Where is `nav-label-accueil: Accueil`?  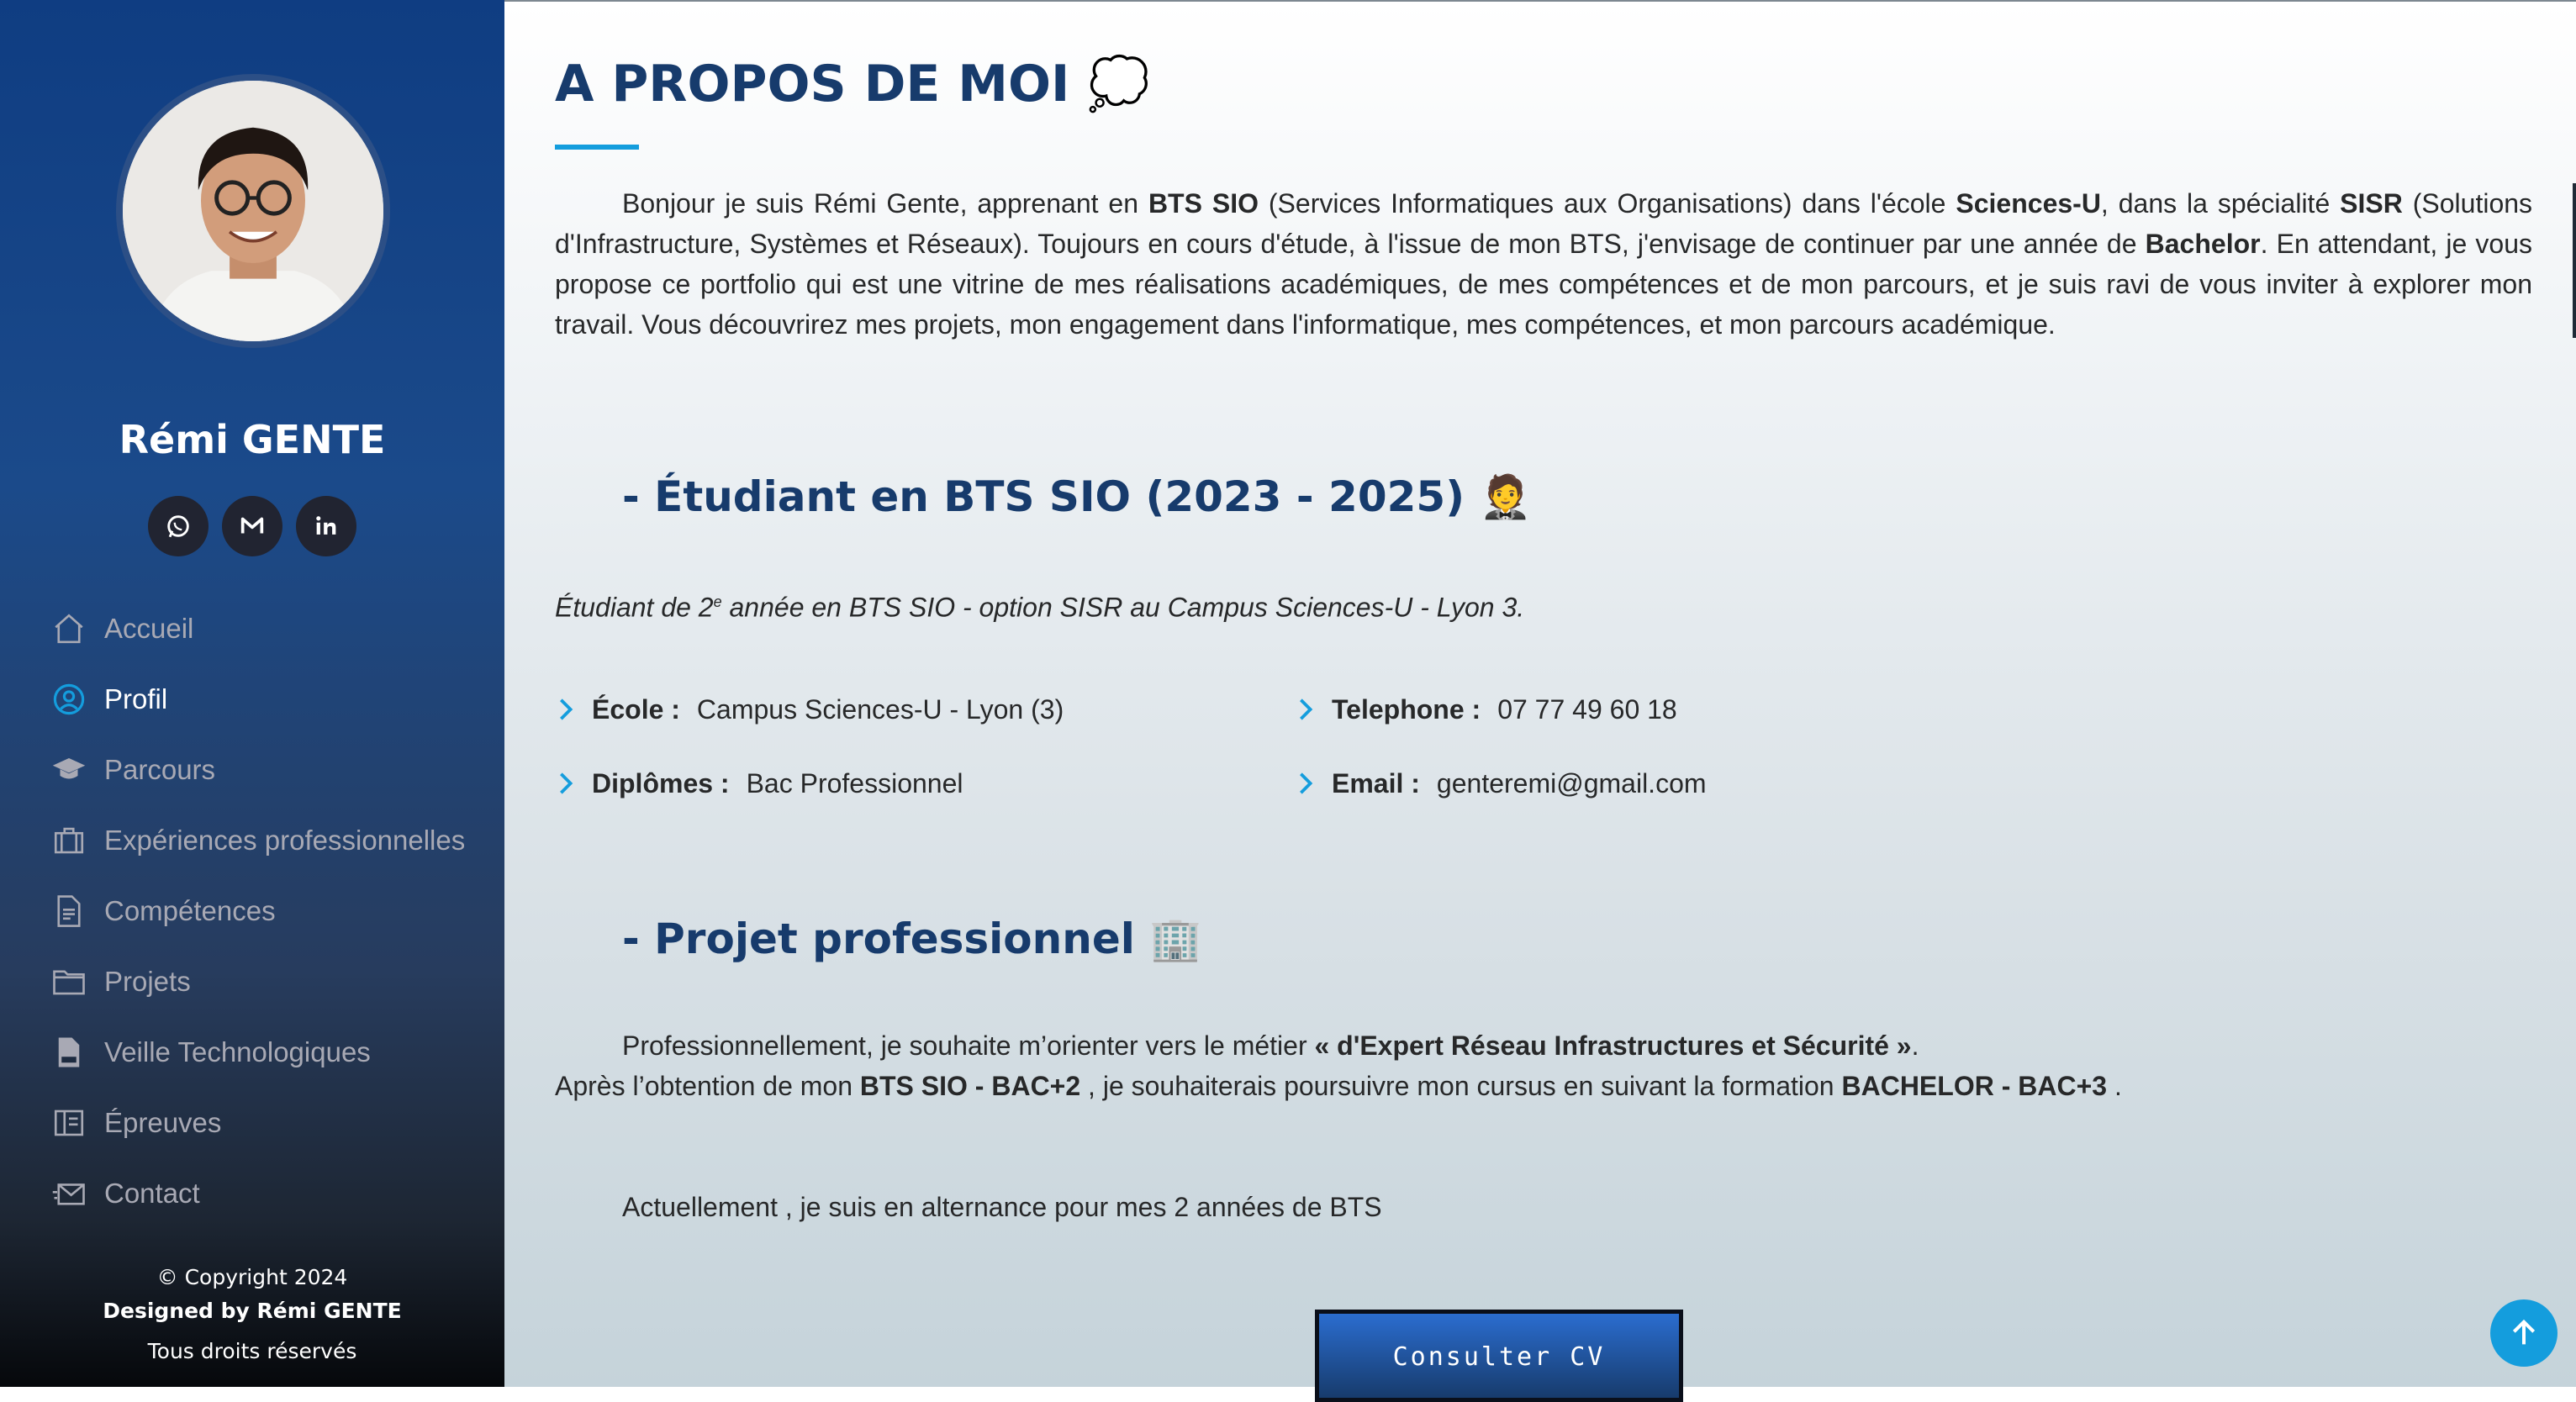
nav-label-accueil: Accueil is located at coordinates (149, 628).